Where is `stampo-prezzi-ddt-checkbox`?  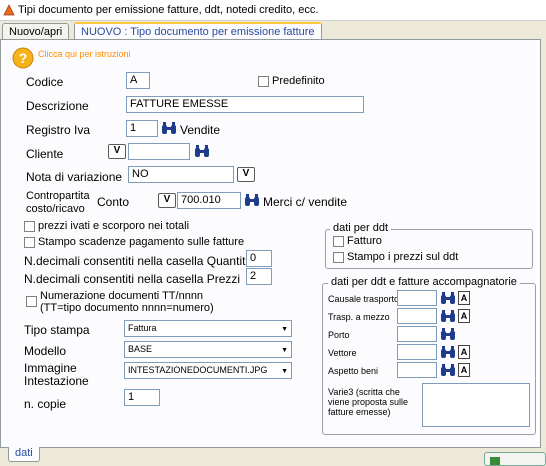 stampo-prezzi-ddt-checkbox is located at coordinates (338, 257).